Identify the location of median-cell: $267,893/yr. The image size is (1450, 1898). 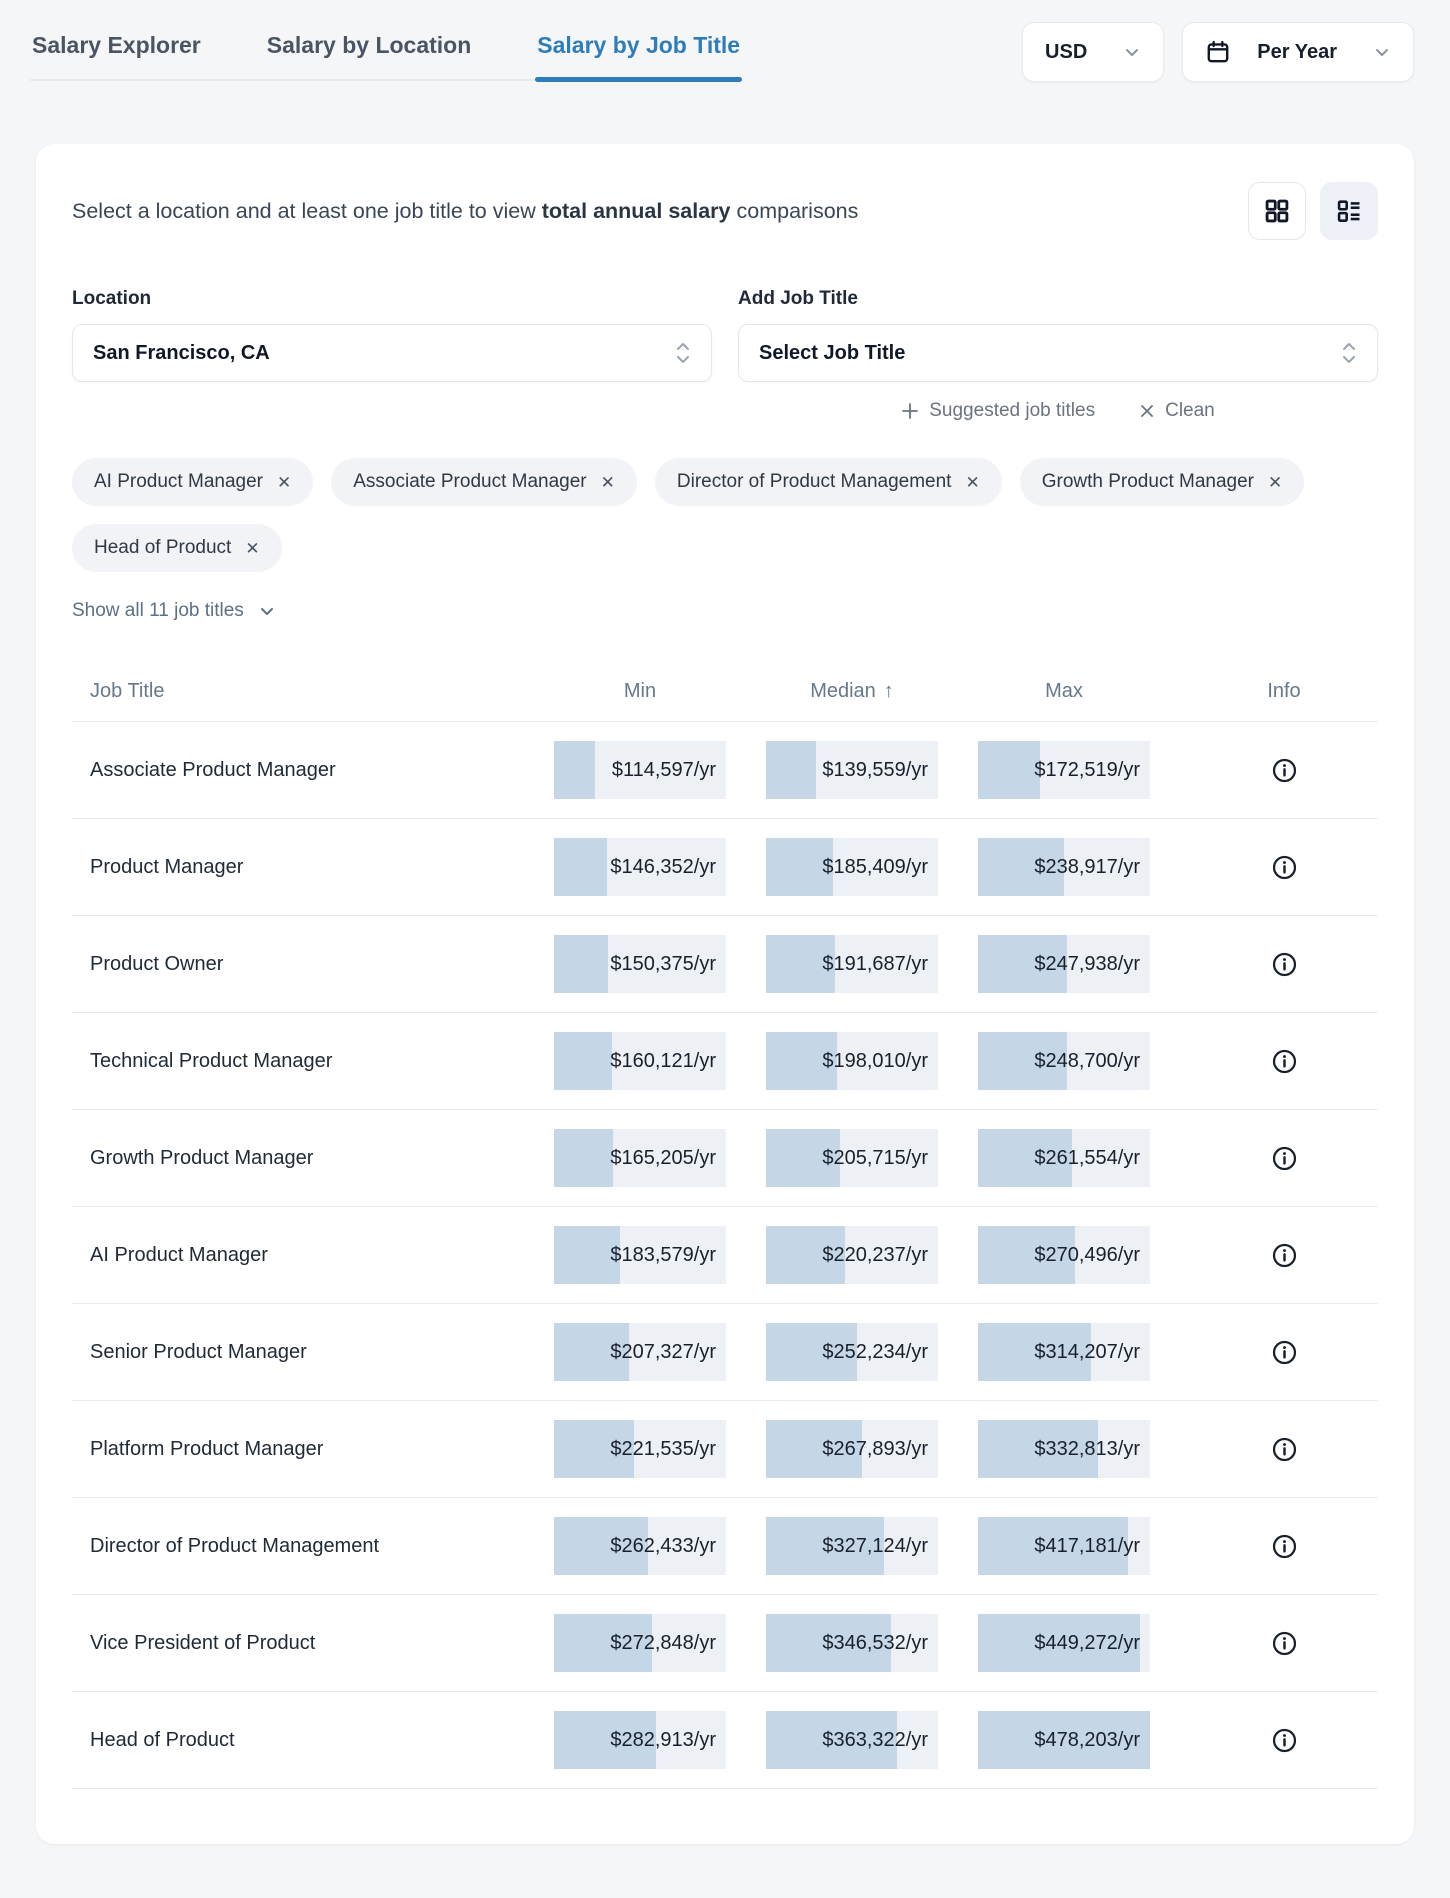
(852, 1449).